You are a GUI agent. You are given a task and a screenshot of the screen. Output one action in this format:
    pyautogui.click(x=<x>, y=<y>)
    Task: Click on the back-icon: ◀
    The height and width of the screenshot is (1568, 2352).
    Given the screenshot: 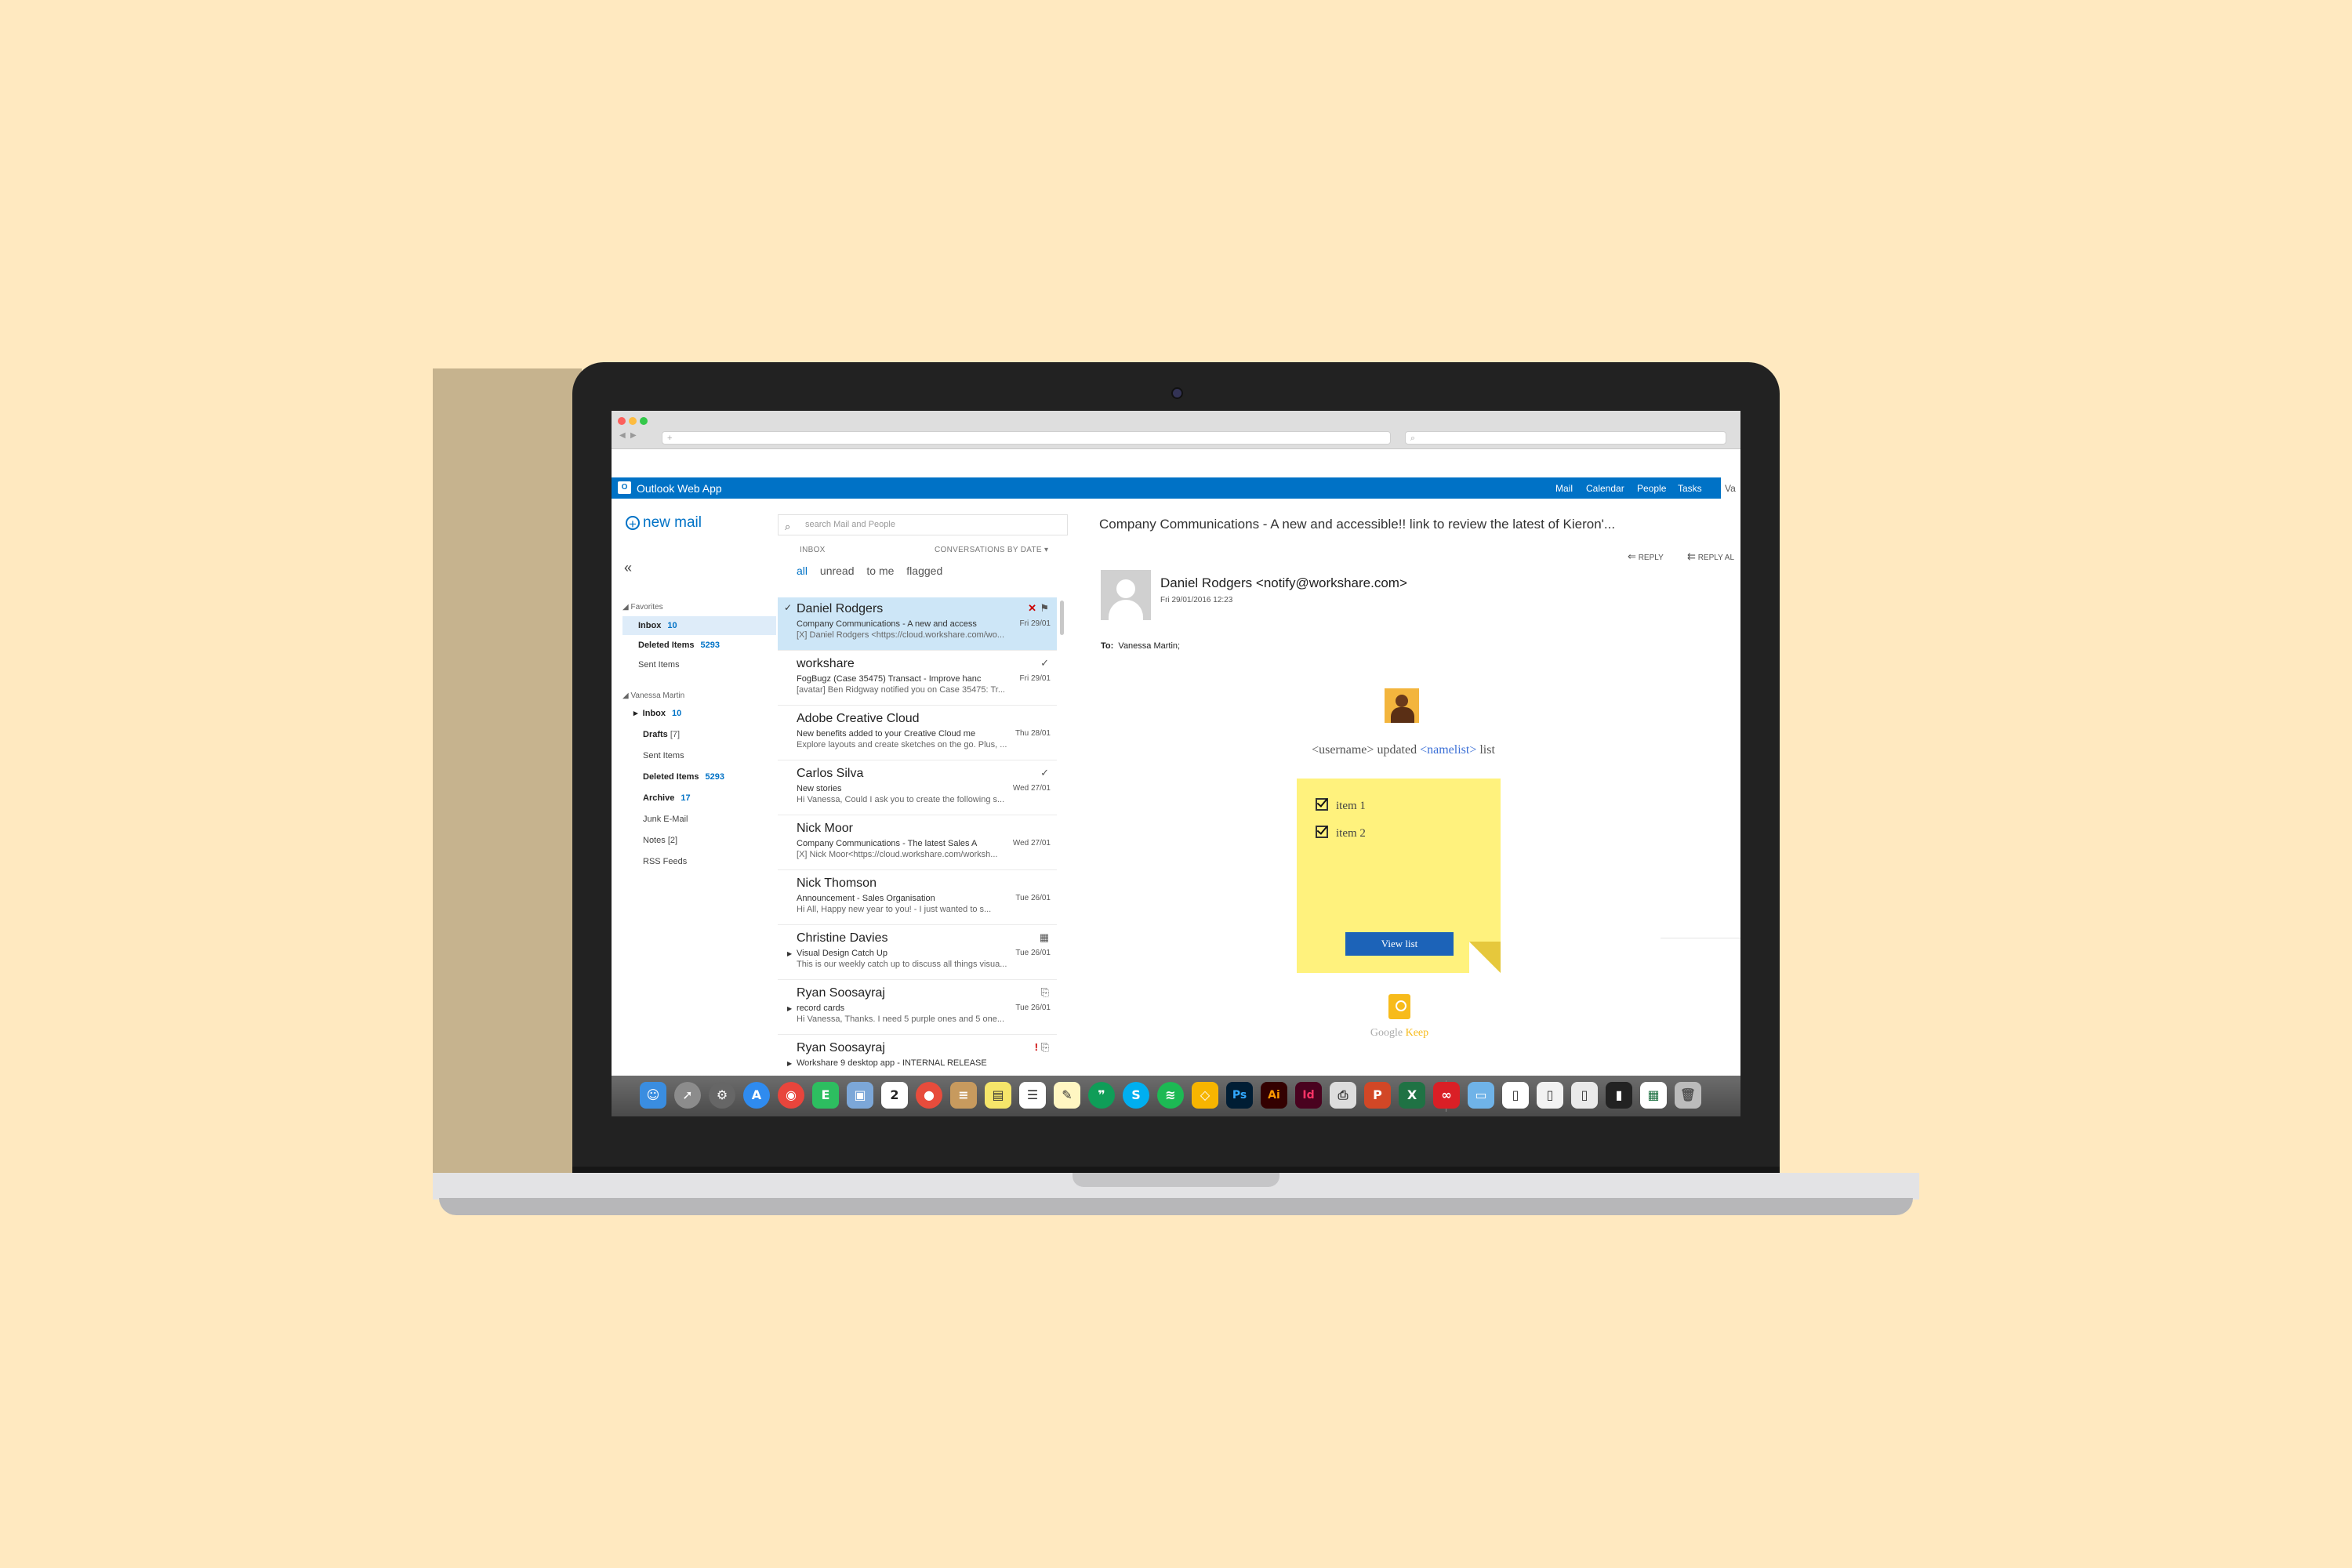 What is the action you would take?
    pyautogui.click(x=622, y=435)
    